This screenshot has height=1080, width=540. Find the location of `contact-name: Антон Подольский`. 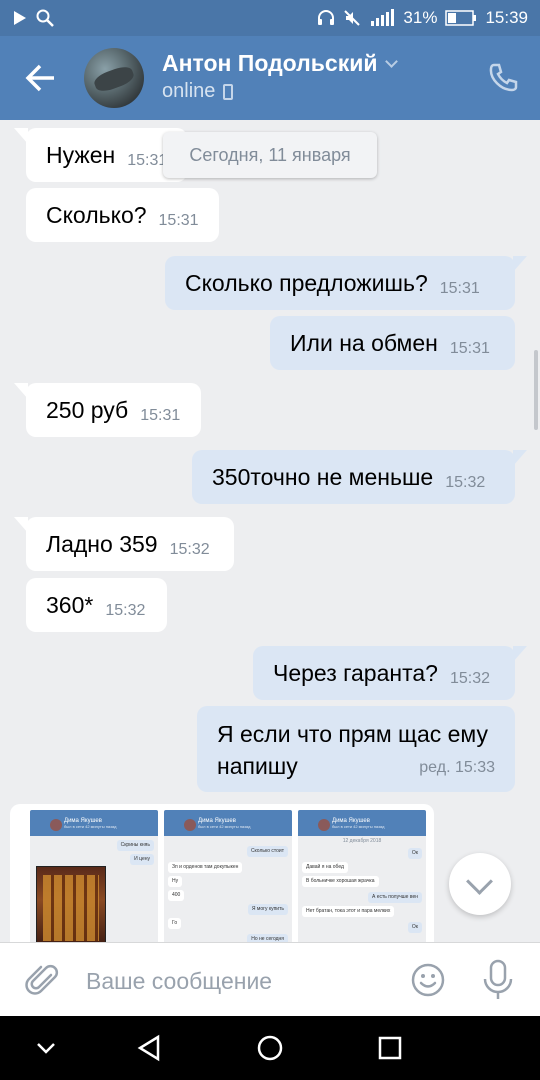

contact-name: Антон Подольский is located at coordinates (280, 63).